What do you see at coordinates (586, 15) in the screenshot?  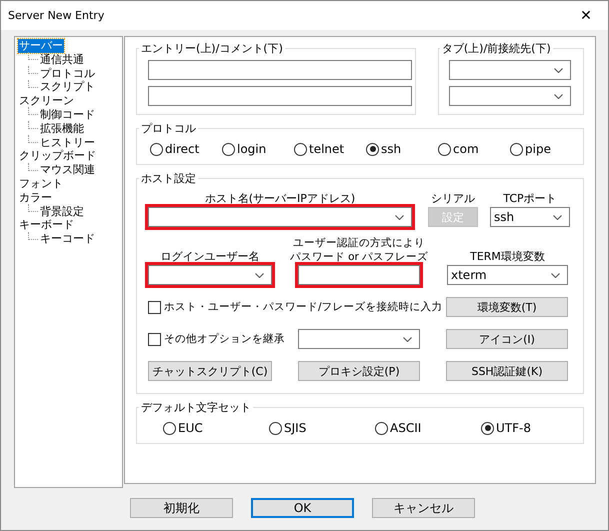 I see `close-button: ✕` at bounding box center [586, 15].